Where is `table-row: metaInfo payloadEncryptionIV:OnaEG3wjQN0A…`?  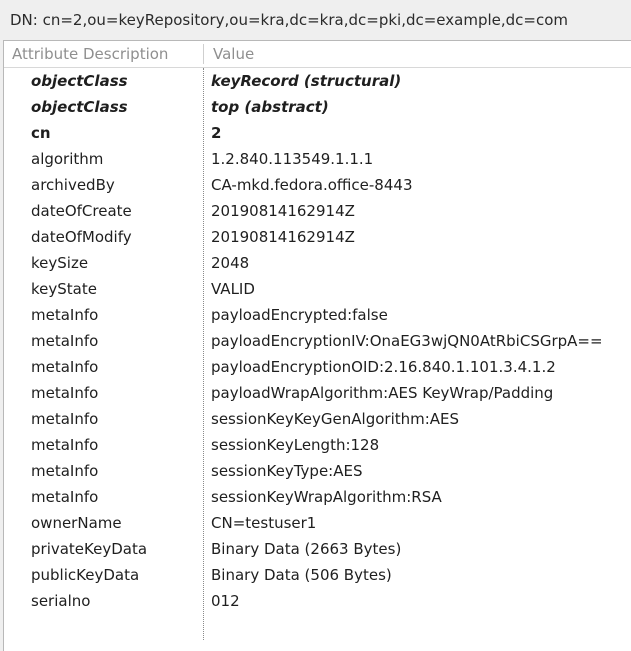 table-row: metaInfo payloadEncryptionIV:OnaEG3wjQN0A… is located at coordinates (317, 341).